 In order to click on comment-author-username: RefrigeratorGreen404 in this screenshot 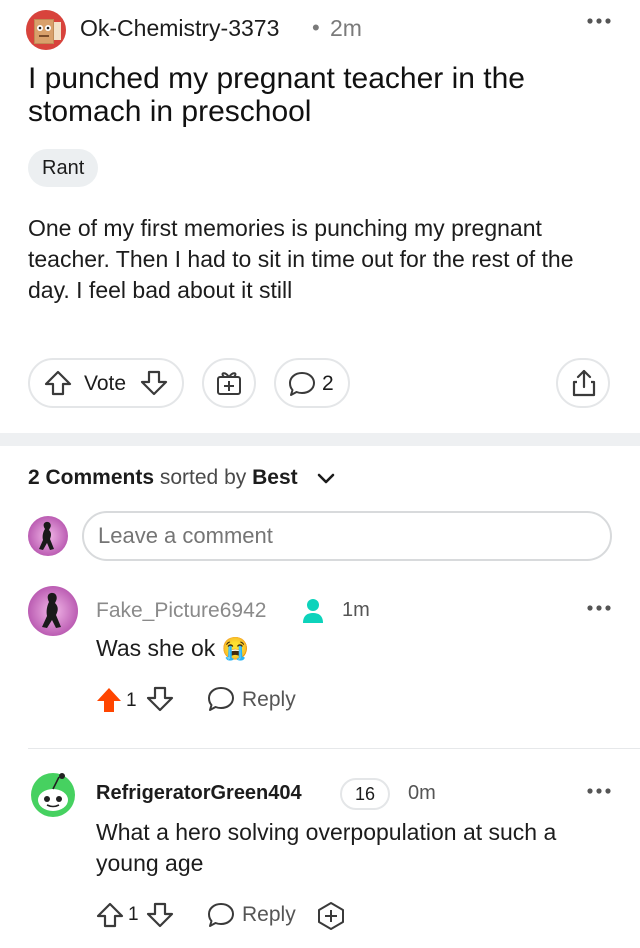, I will do `click(199, 793)`.